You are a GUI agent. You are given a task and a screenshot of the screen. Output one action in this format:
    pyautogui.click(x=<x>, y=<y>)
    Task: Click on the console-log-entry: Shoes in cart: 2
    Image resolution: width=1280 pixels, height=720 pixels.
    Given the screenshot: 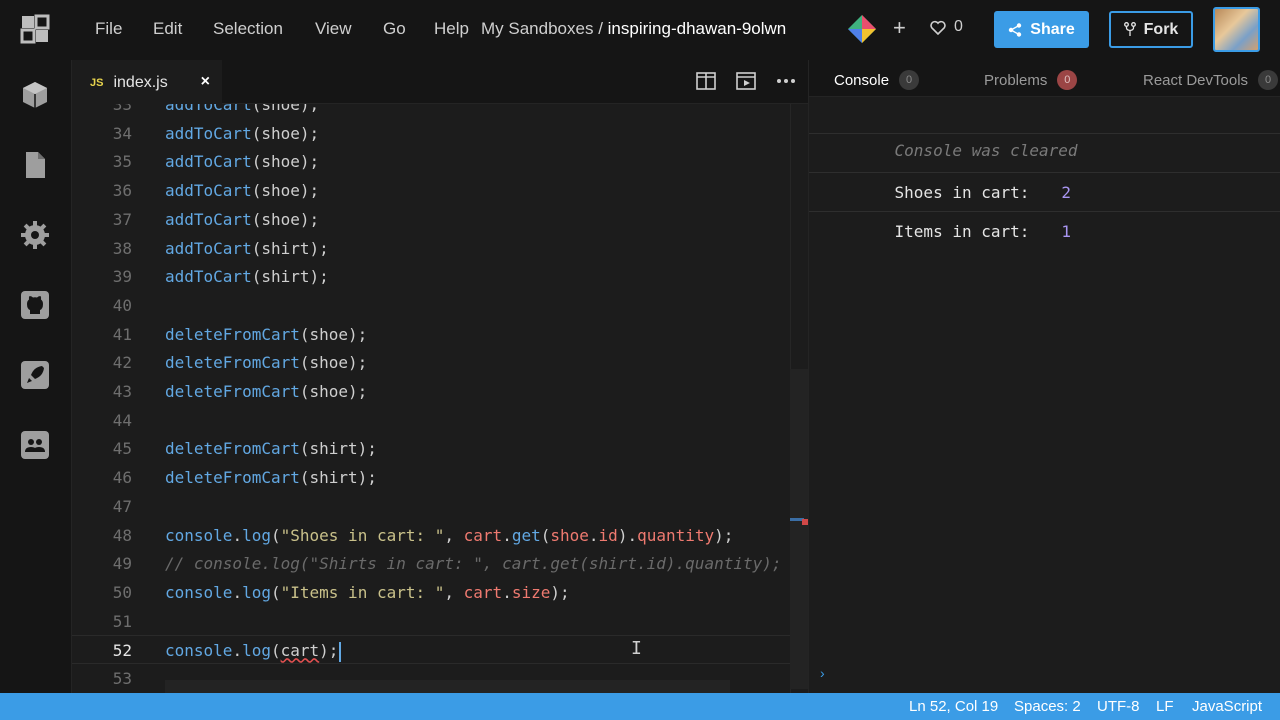 What is the action you would take?
    pyautogui.click(x=1044, y=168)
    